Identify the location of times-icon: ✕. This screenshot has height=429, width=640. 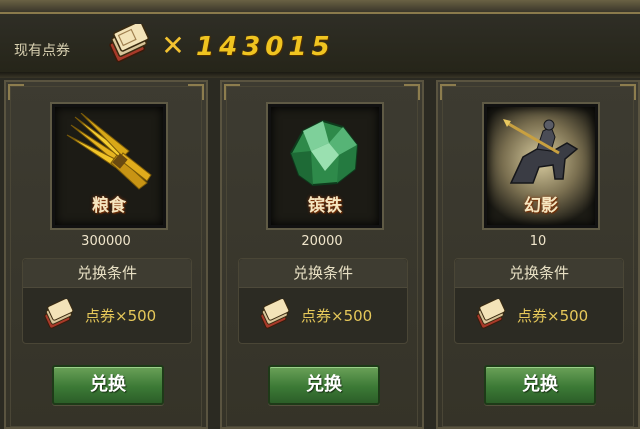
(173, 45).